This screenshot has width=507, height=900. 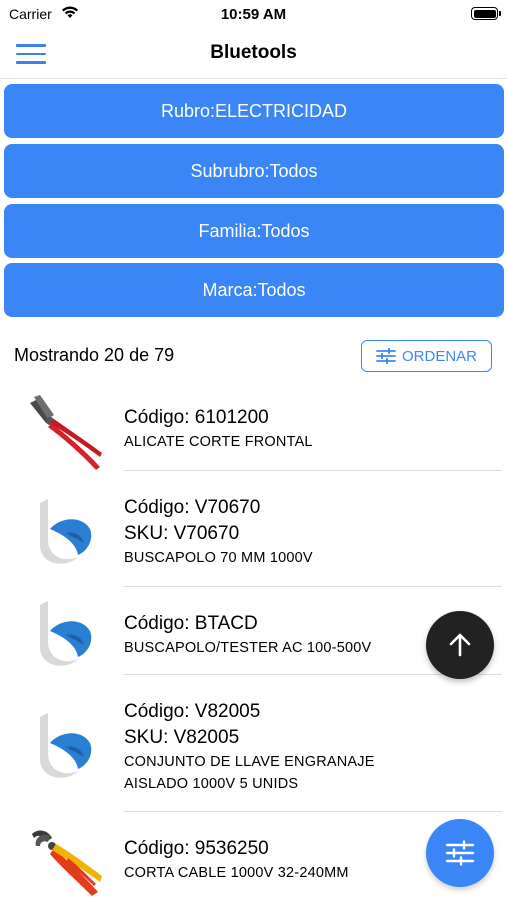 I want to click on filter-subrubro-button: Subrubro:Todos, so click(x=254, y=171).